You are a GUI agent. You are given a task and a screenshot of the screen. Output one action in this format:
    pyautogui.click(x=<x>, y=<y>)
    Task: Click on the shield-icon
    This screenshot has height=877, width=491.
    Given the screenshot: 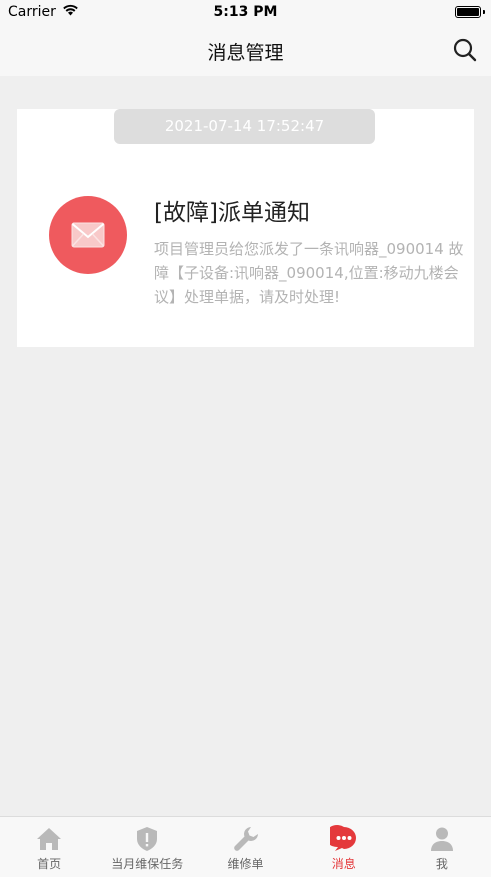 What is the action you would take?
    pyautogui.click(x=147, y=839)
    